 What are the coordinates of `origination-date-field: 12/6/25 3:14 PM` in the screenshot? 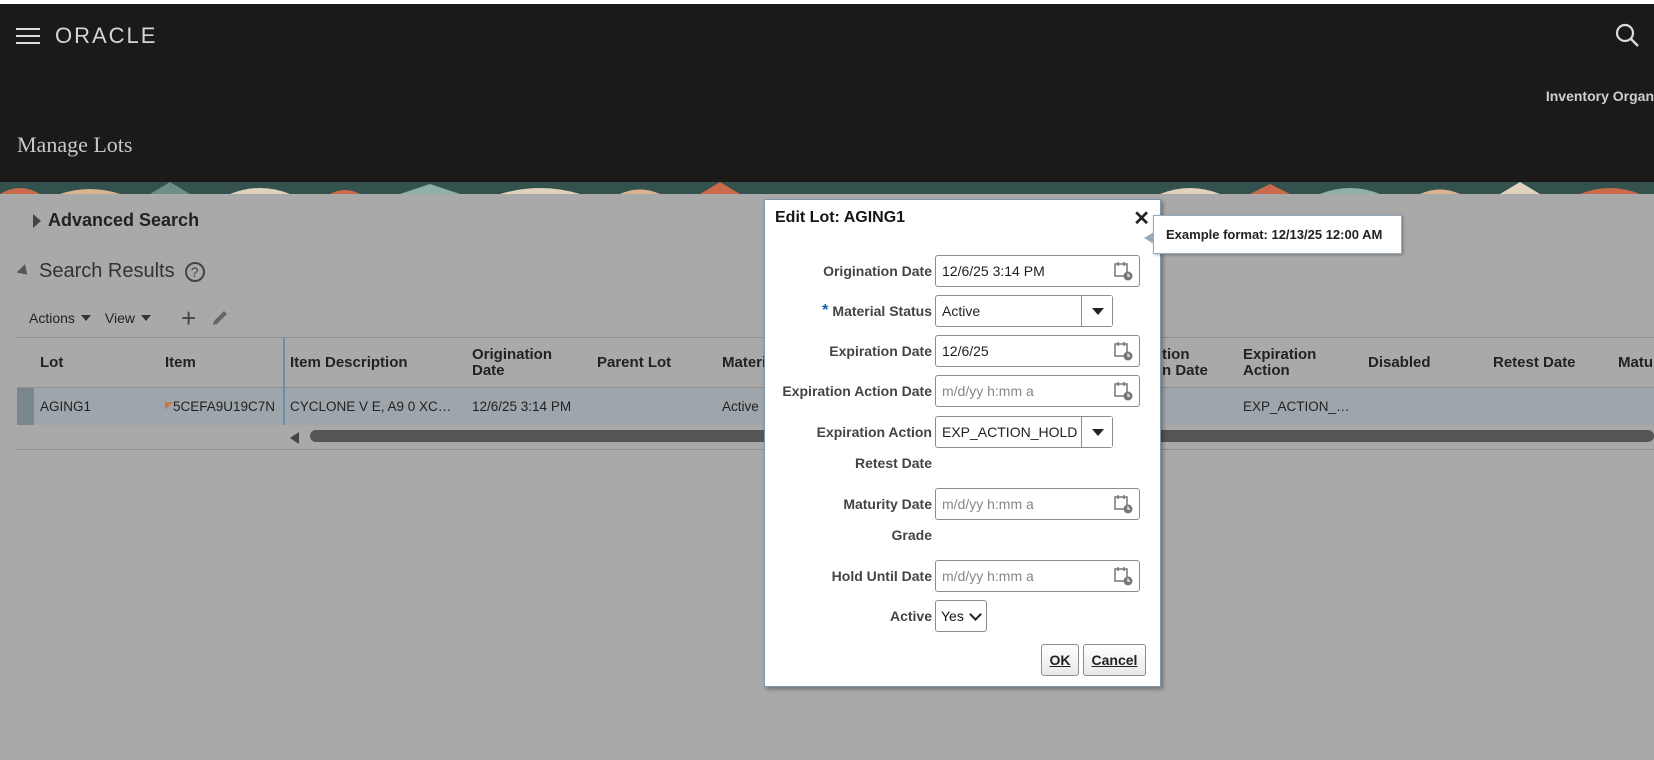 It's located at (1037, 271).